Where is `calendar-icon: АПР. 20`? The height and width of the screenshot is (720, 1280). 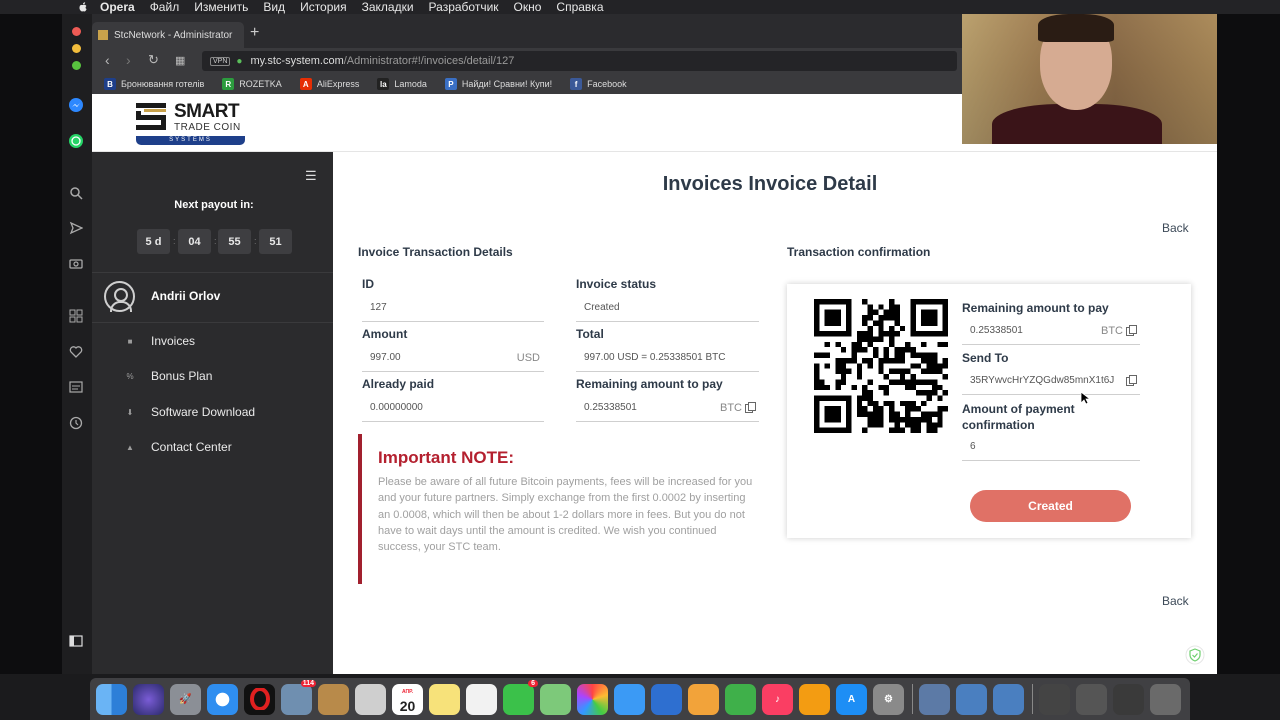 calendar-icon: АПР. 20 is located at coordinates (407, 699).